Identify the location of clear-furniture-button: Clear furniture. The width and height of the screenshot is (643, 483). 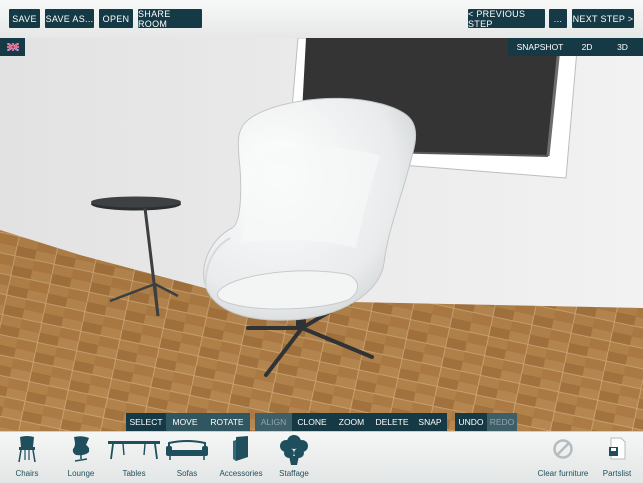
(563, 457).